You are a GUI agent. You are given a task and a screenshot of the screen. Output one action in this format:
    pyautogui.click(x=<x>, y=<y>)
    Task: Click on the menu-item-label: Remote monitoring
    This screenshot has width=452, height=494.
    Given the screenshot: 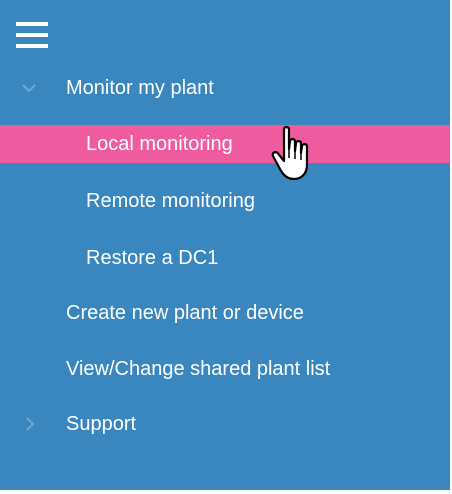 What is the action you would take?
    pyautogui.click(x=170, y=201)
    